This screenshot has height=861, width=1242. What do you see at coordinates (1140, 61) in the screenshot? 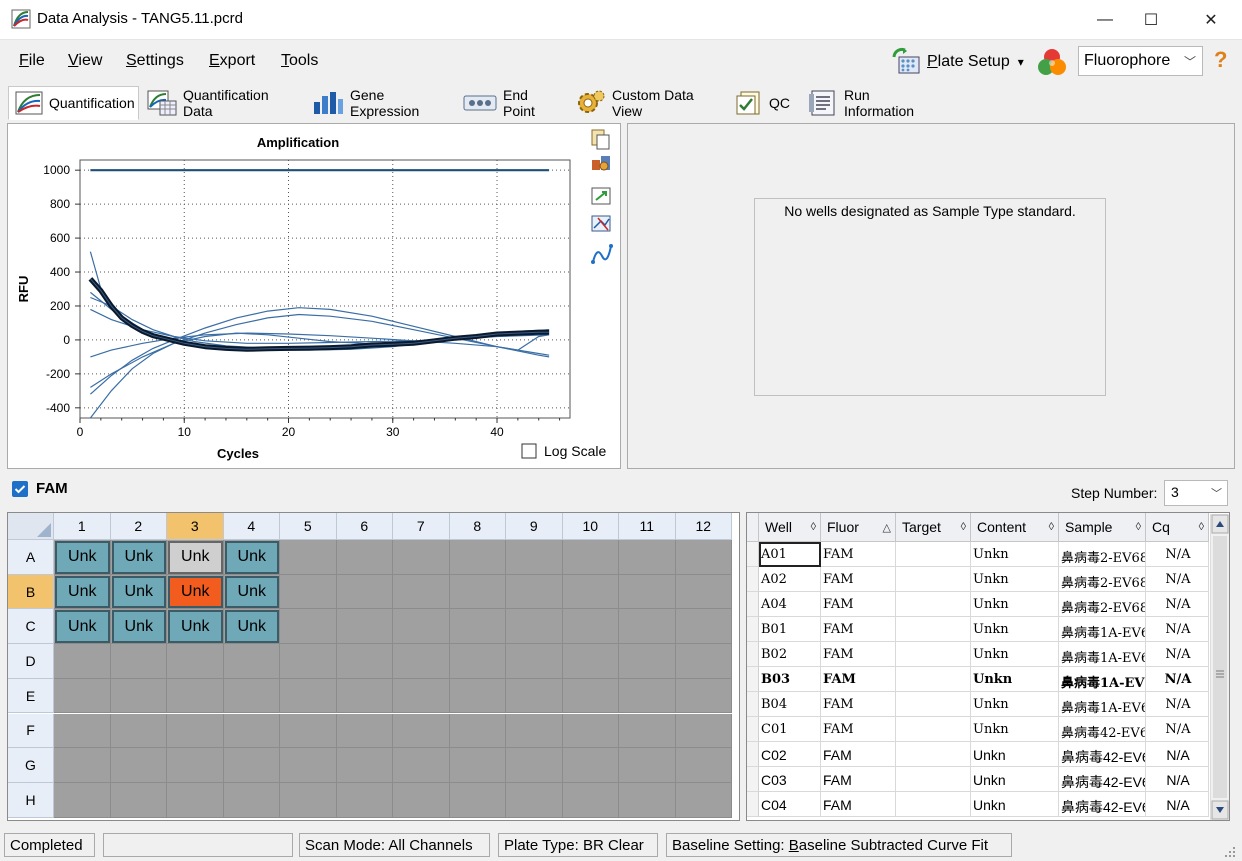
I see `fluorophore-select: Fluorophore ﹀` at bounding box center [1140, 61].